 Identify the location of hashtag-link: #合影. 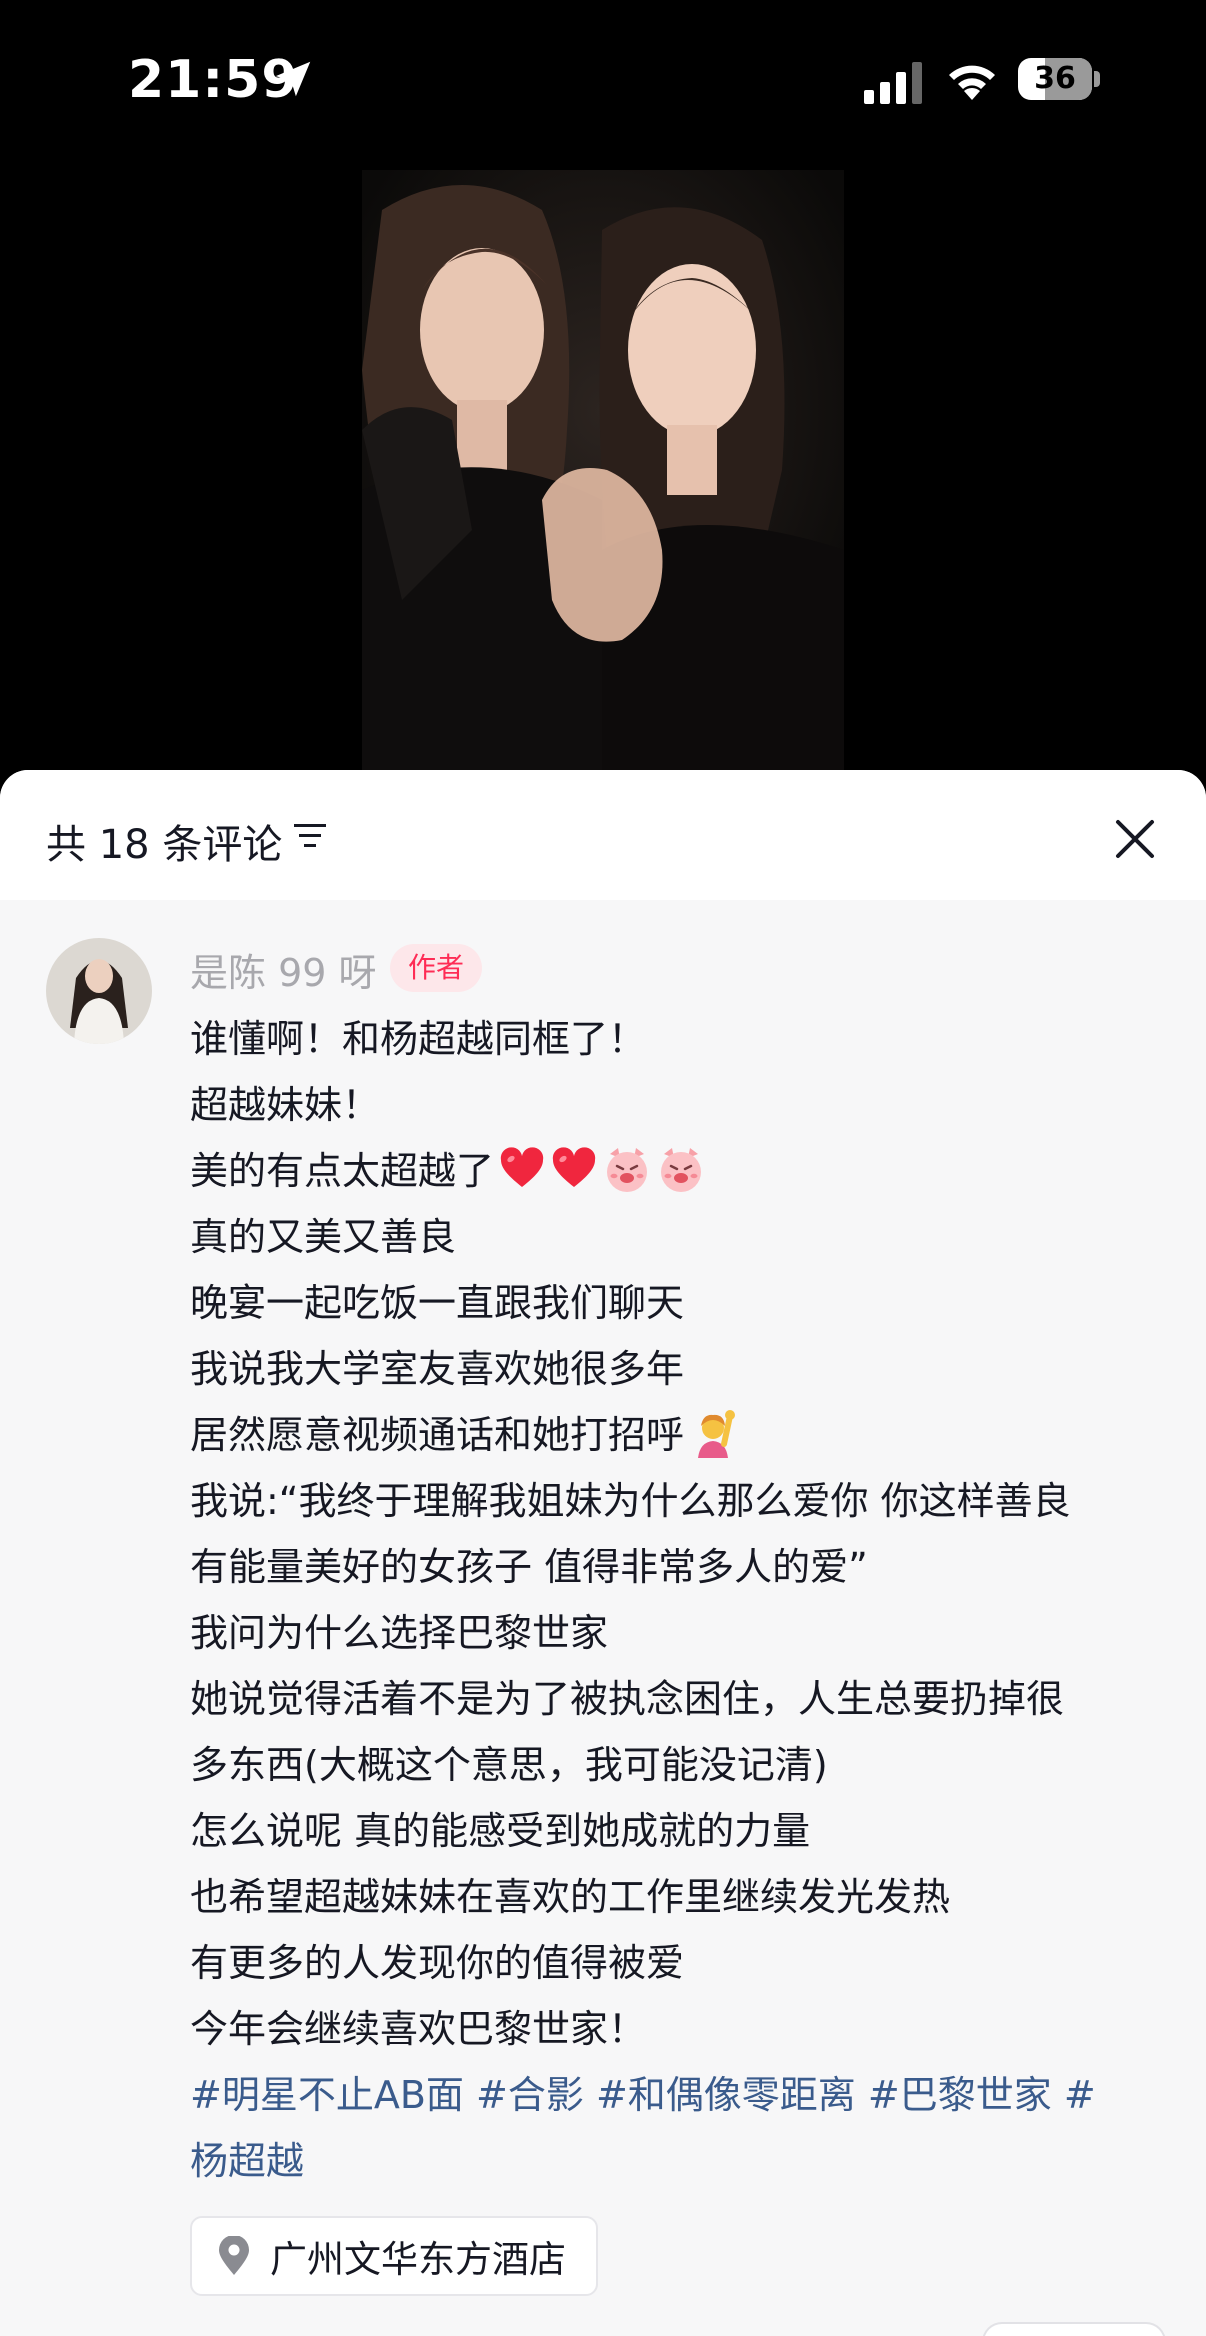
(530, 2095).